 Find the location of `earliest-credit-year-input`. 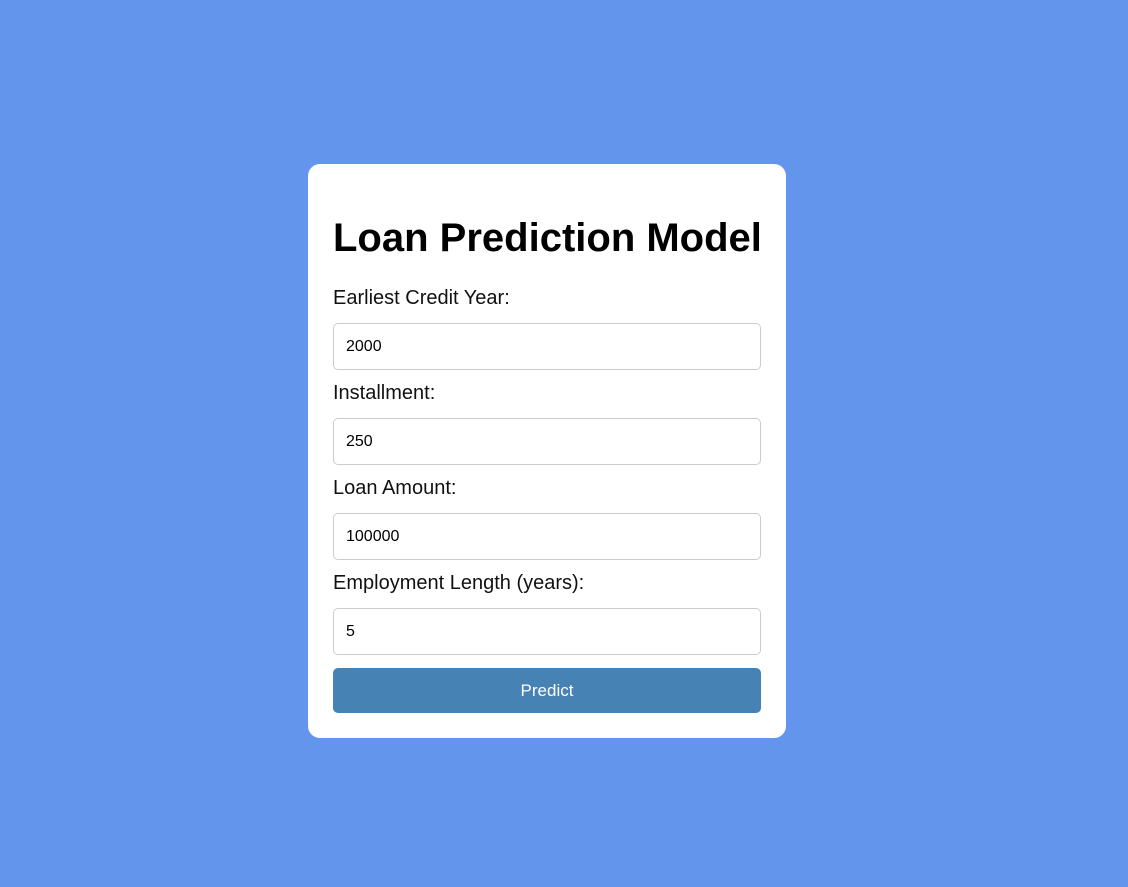

earliest-credit-year-input is located at coordinates (547, 346).